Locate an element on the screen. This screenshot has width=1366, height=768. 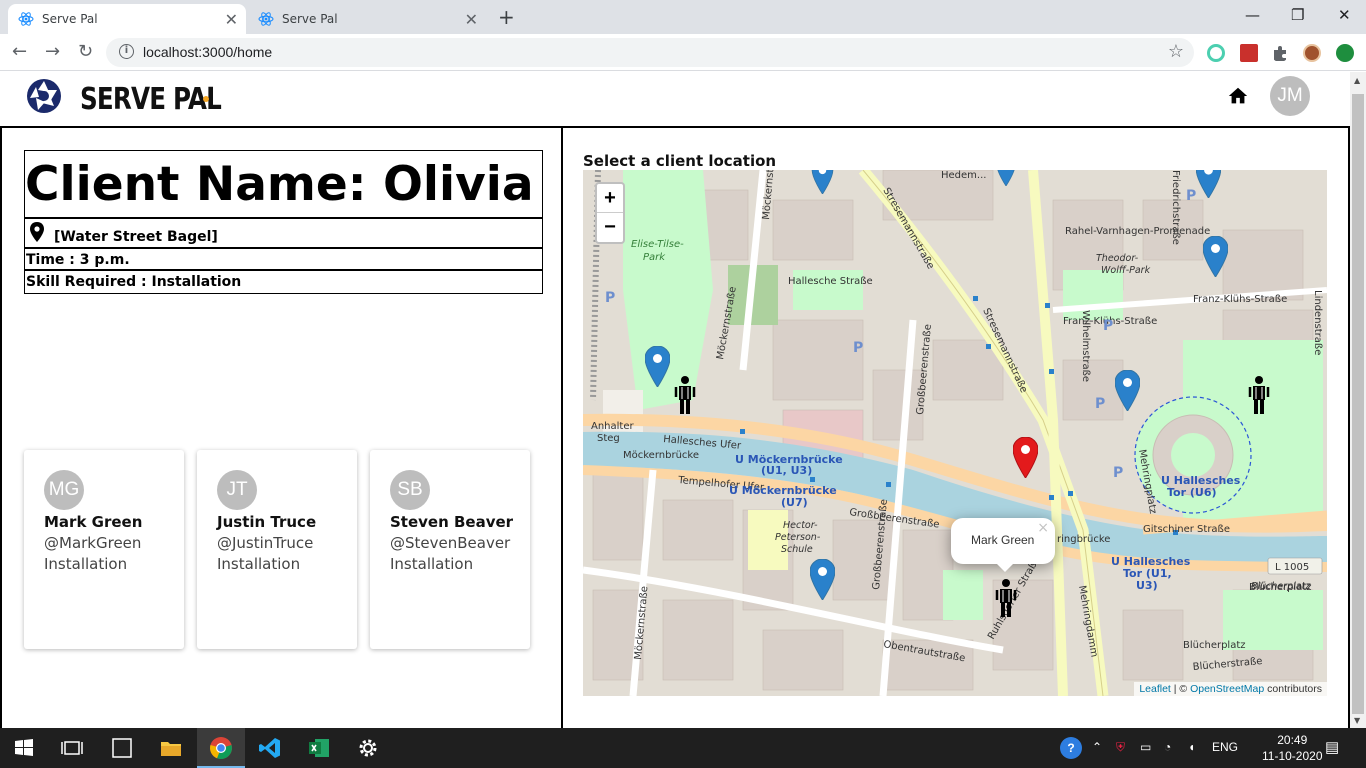
popup-close-icon: × is located at coordinates (1043, 528).